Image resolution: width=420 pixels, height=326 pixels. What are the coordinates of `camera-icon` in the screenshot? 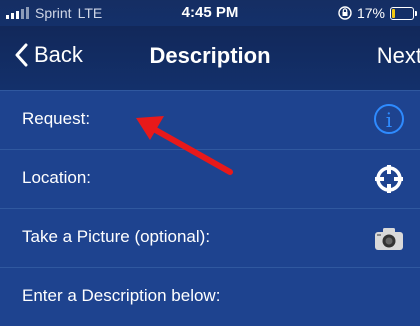 It's located at (389, 239).